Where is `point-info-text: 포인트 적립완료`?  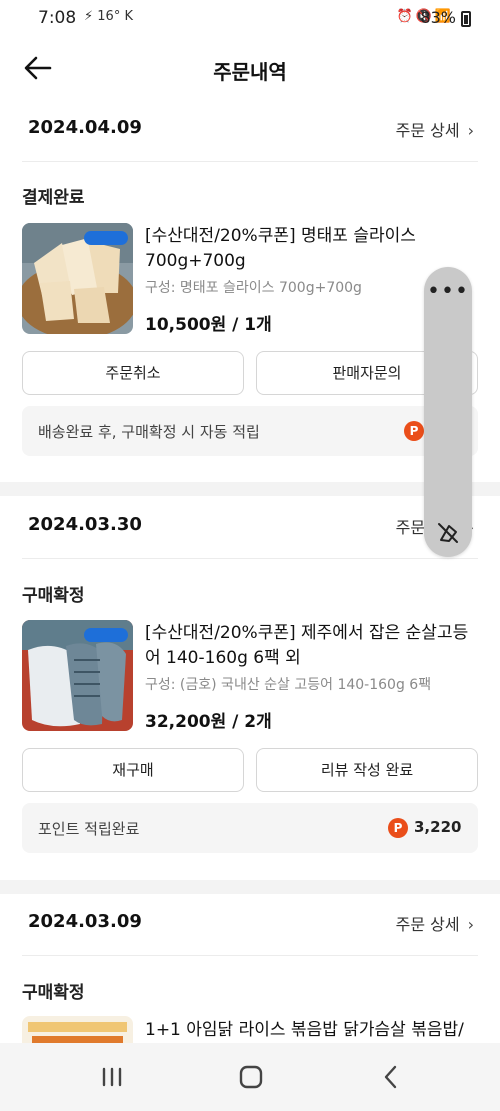
point-info-text: 포인트 적립완료 is located at coordinates (89, 829).